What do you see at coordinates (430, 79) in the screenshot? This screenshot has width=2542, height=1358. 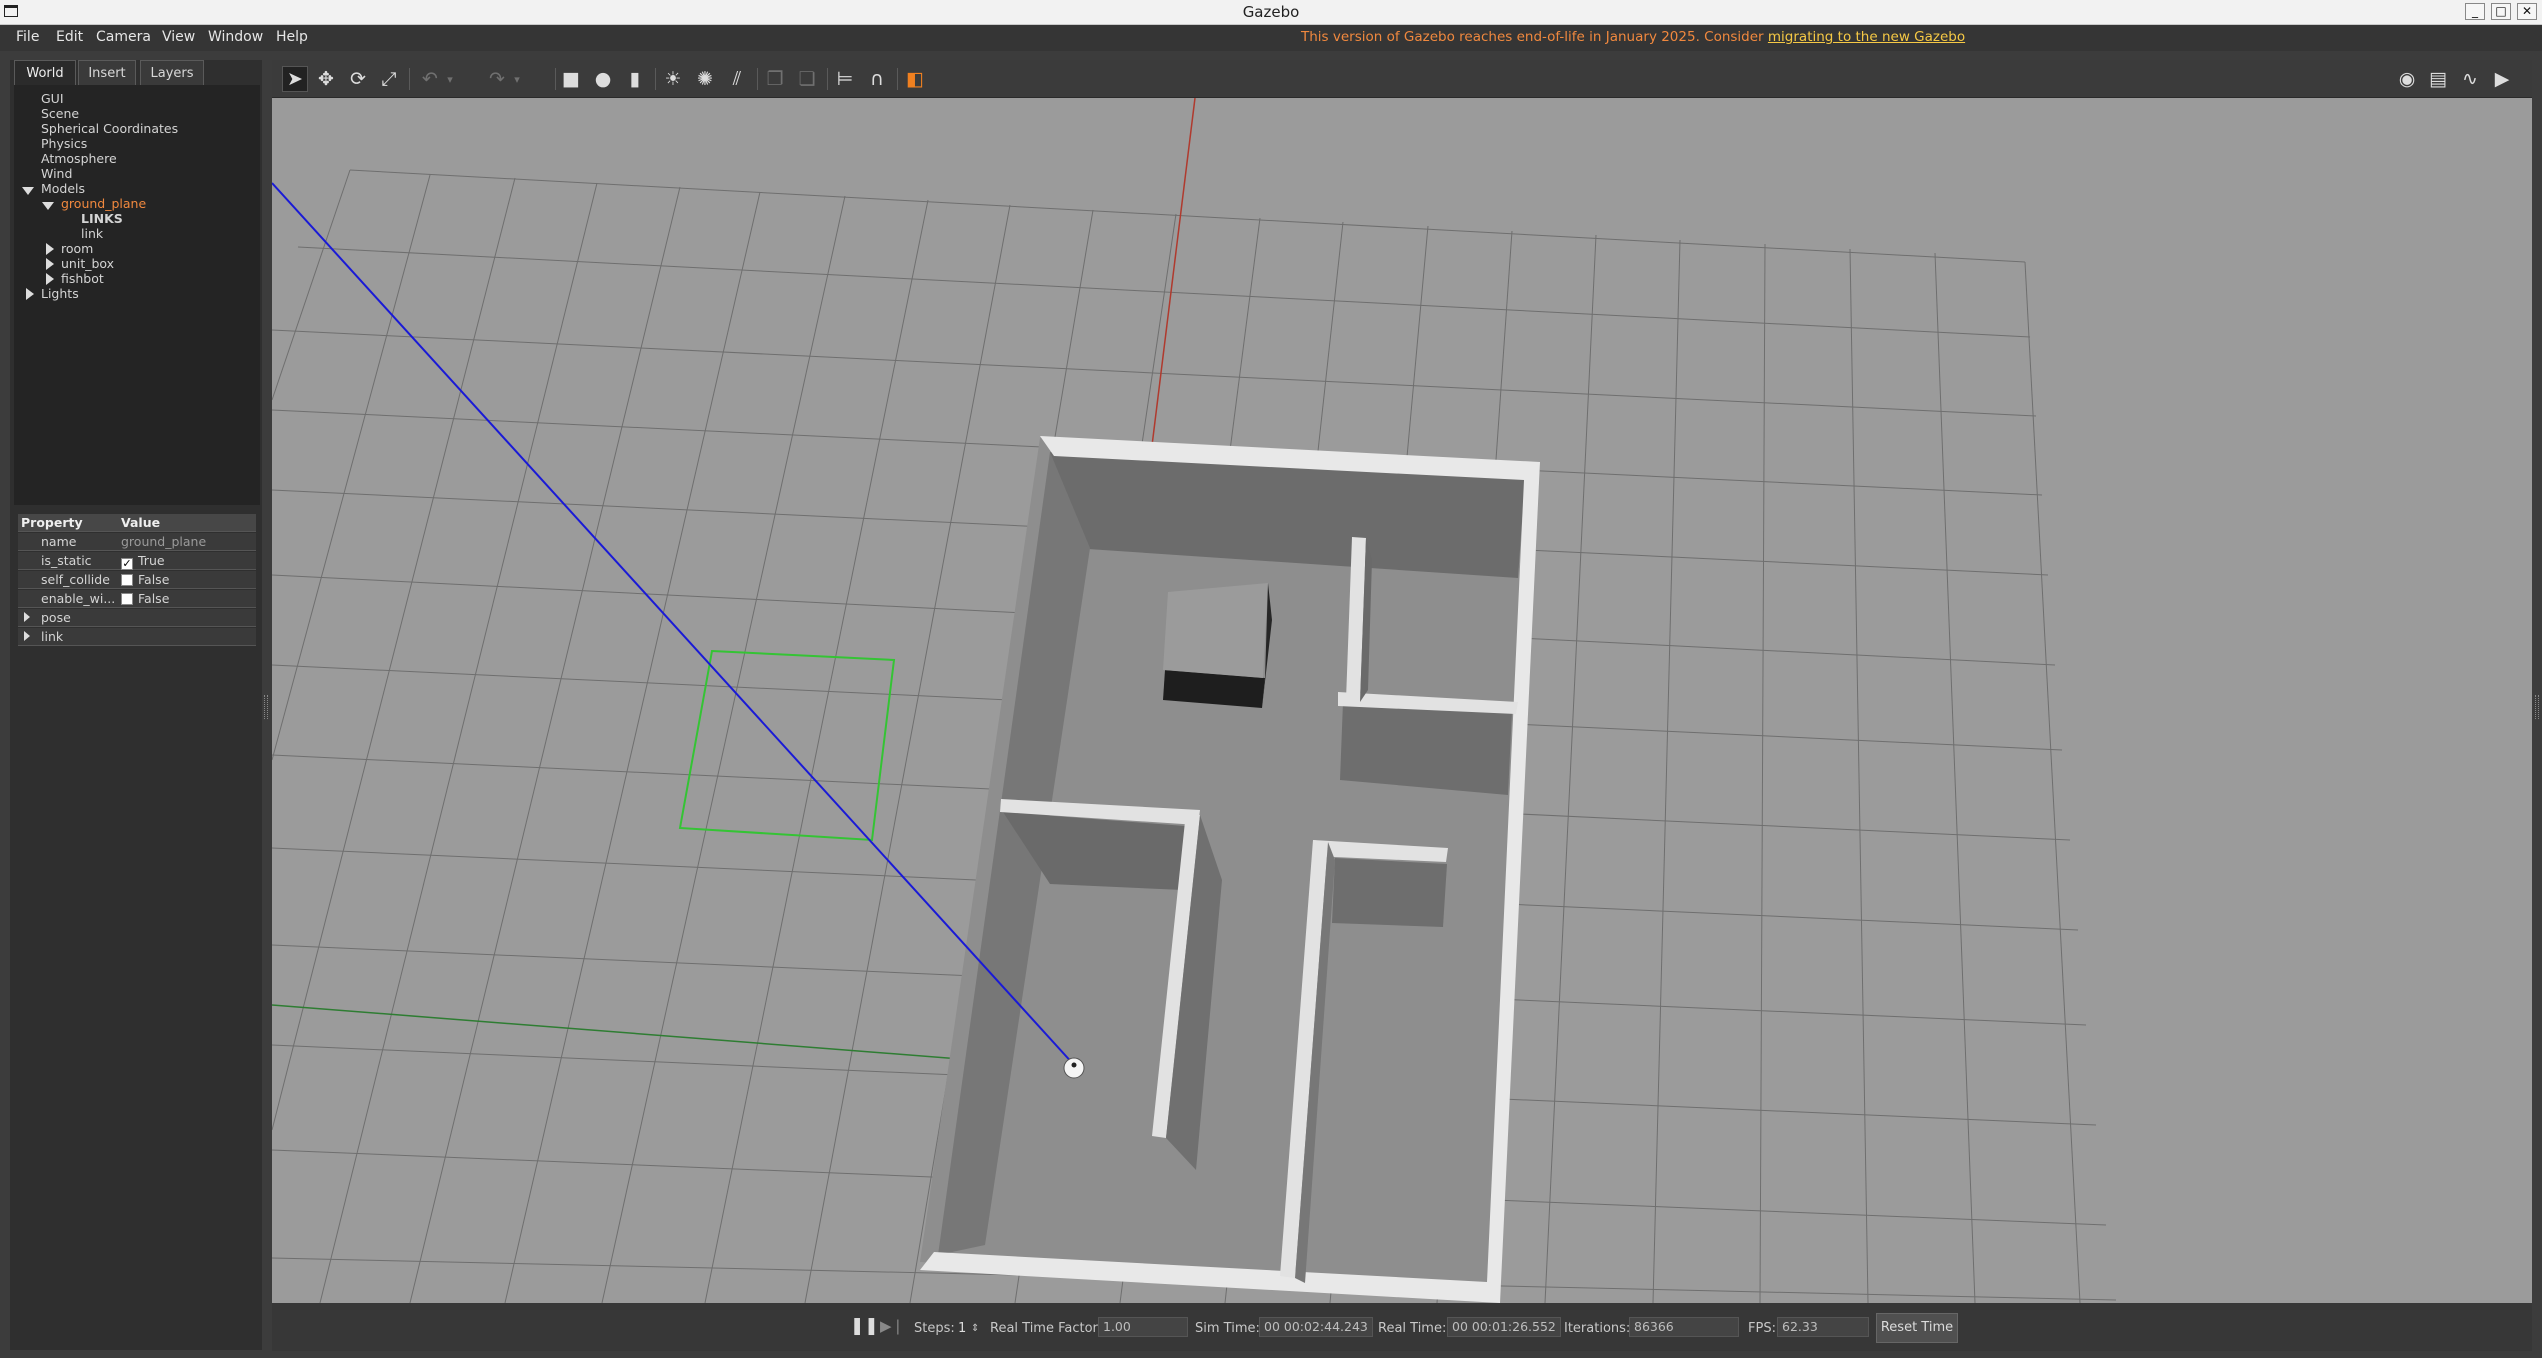 I see `undo-icon: ↶` at bounding box center [430, 79].